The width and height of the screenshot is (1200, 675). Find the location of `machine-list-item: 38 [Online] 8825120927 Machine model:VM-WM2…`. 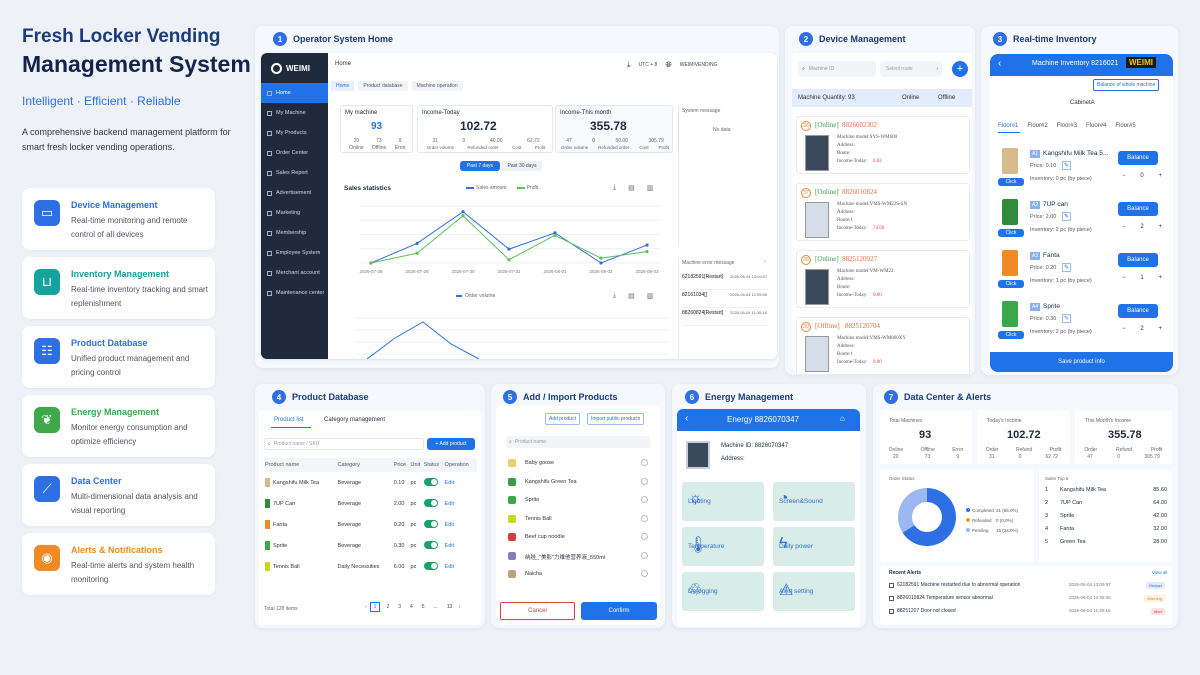

machine-list-item: 38 [Online] 8825120927 Machine model:VM-WM2… is located at coordinates (883, 279).